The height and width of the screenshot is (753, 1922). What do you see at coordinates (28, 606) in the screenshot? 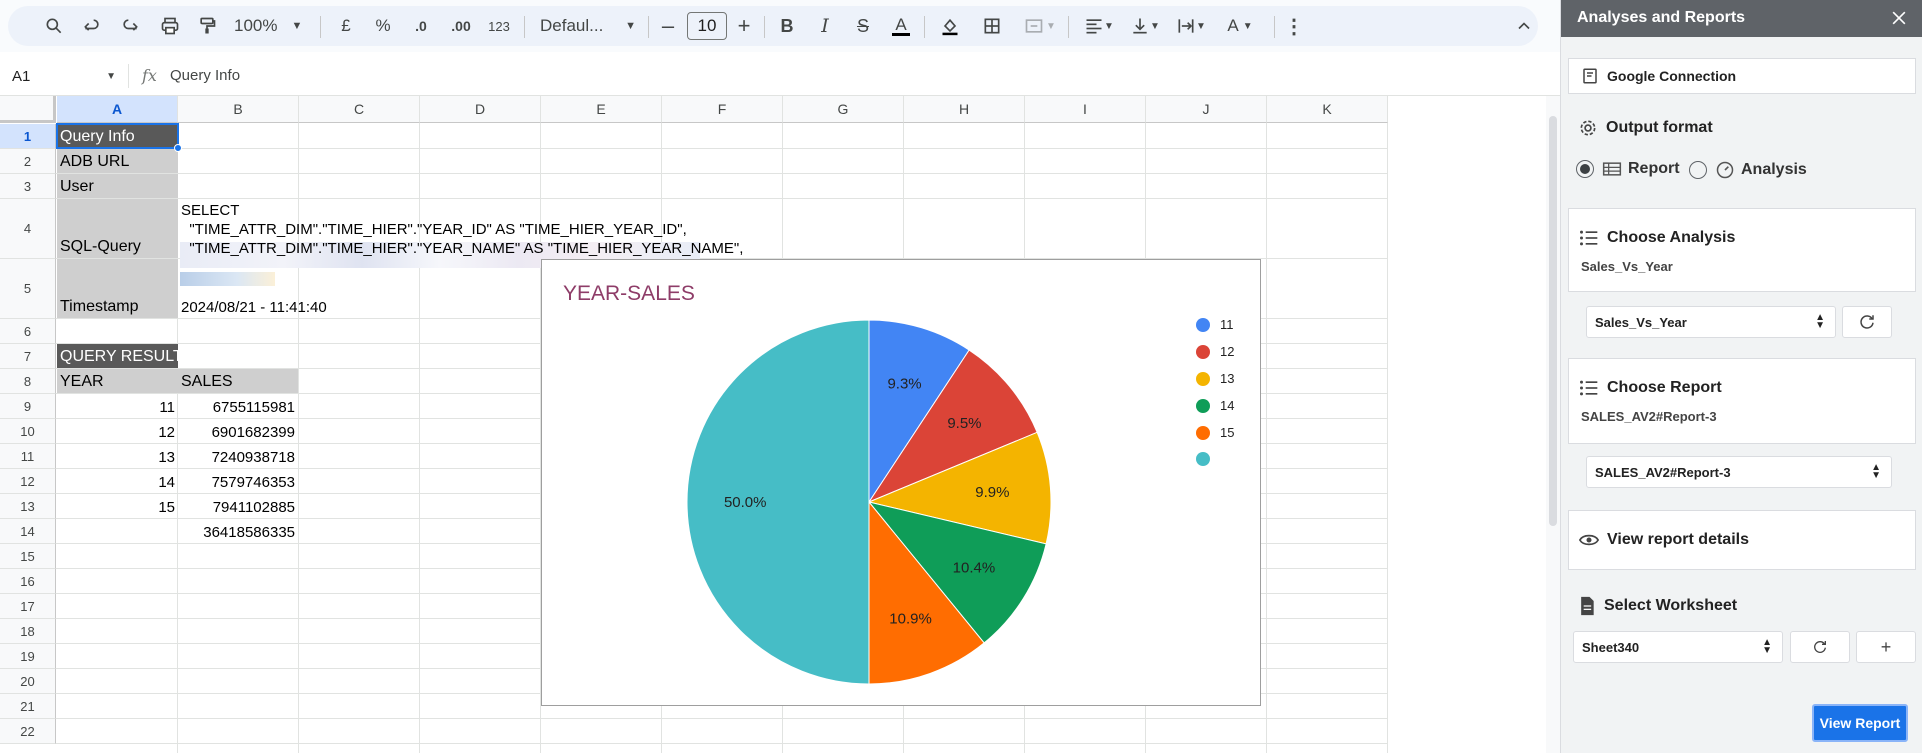
I see `row-header-17: 17` at bounding box center [28, 606].